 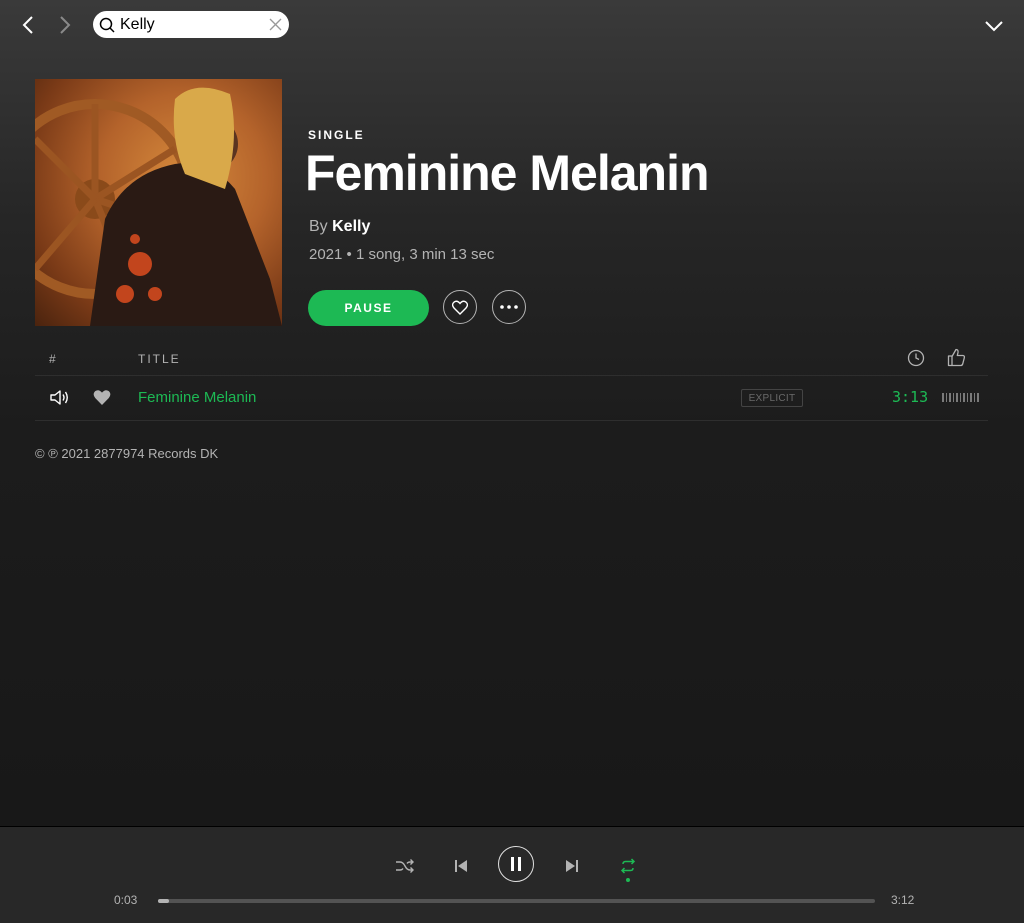 I want to click on back-button, so click(x=28, y=25).